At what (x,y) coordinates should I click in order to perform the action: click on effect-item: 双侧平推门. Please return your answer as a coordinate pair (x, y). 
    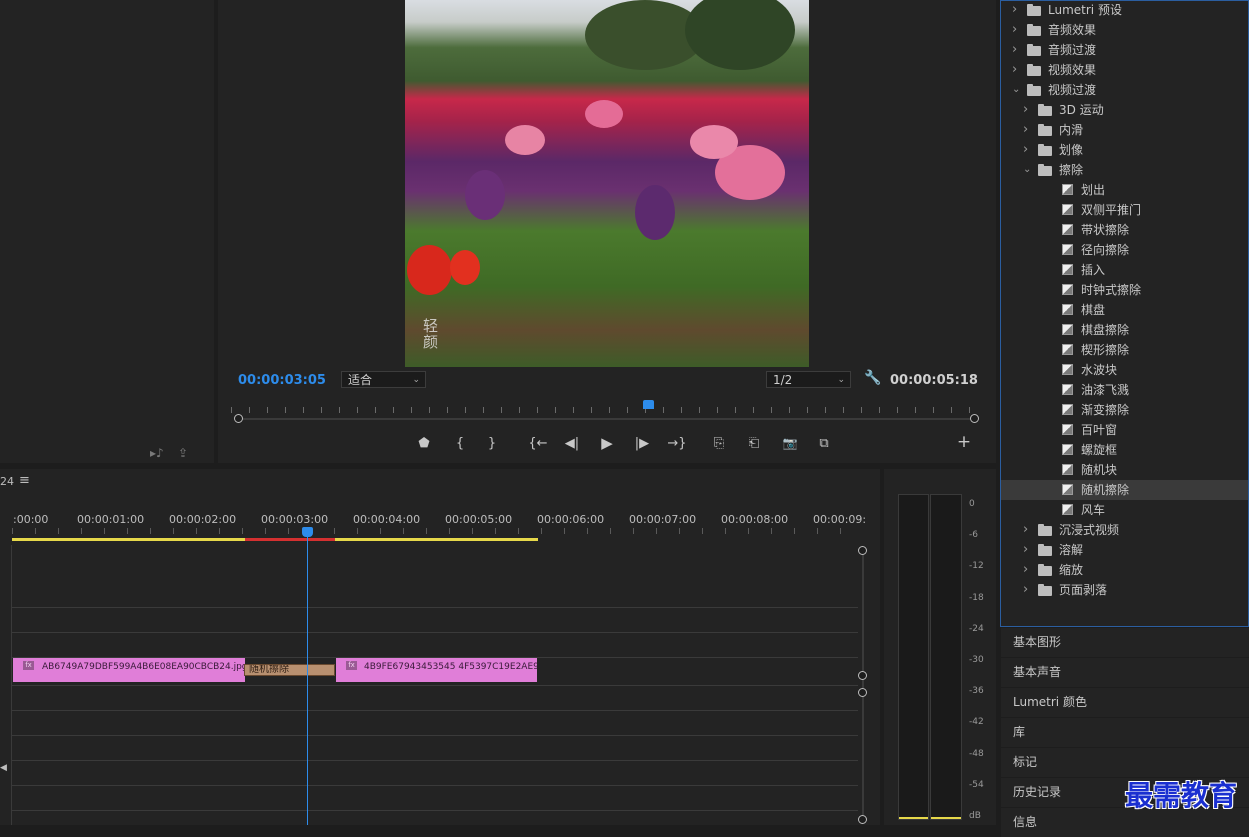
    Looking at the image, I should click on (1124, 210).